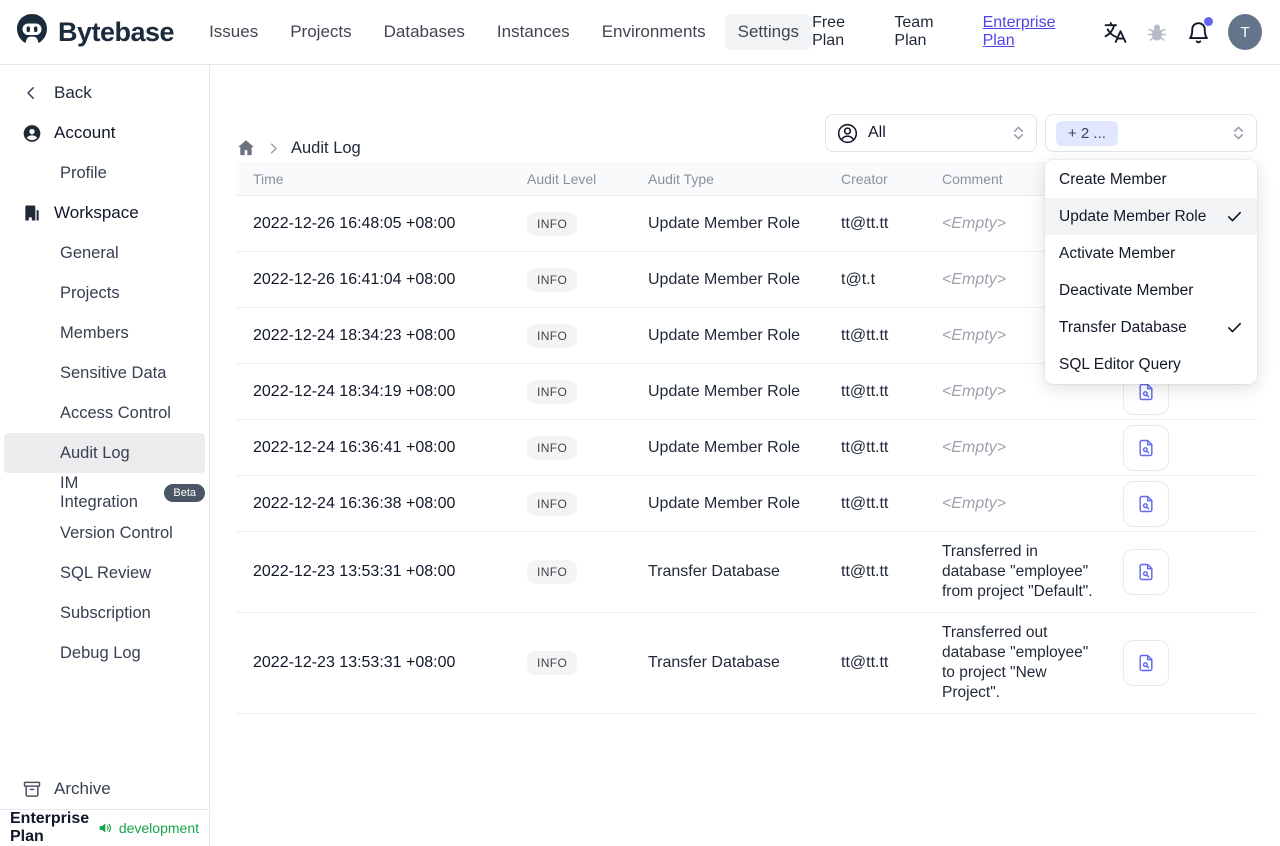  I want to click on sidebar-item: Sensitive Data, so click(104, 373).